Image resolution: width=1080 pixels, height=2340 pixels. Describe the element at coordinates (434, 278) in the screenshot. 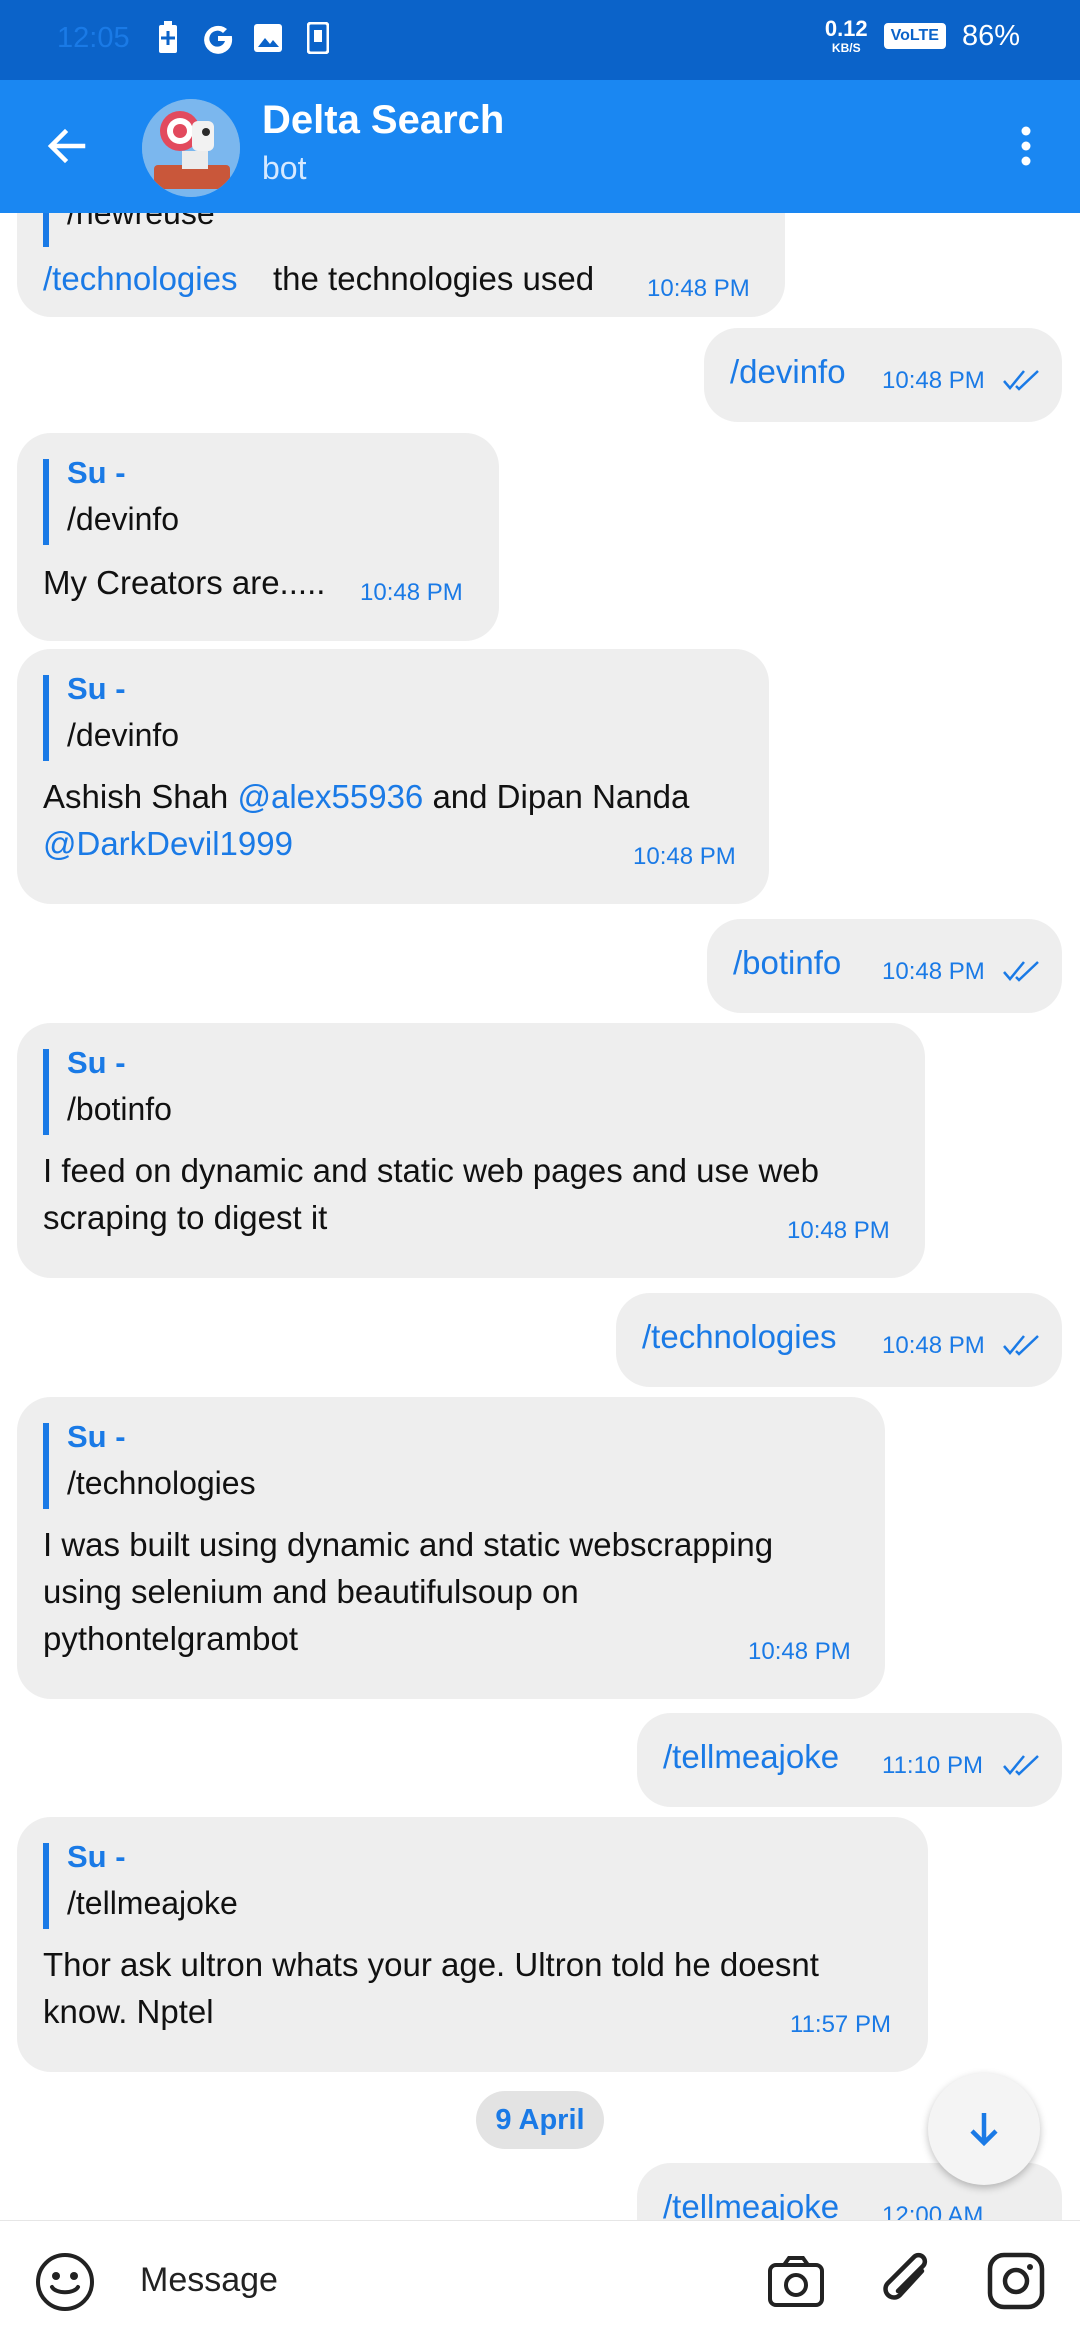

I see `message-text: the technologies used` at that location.